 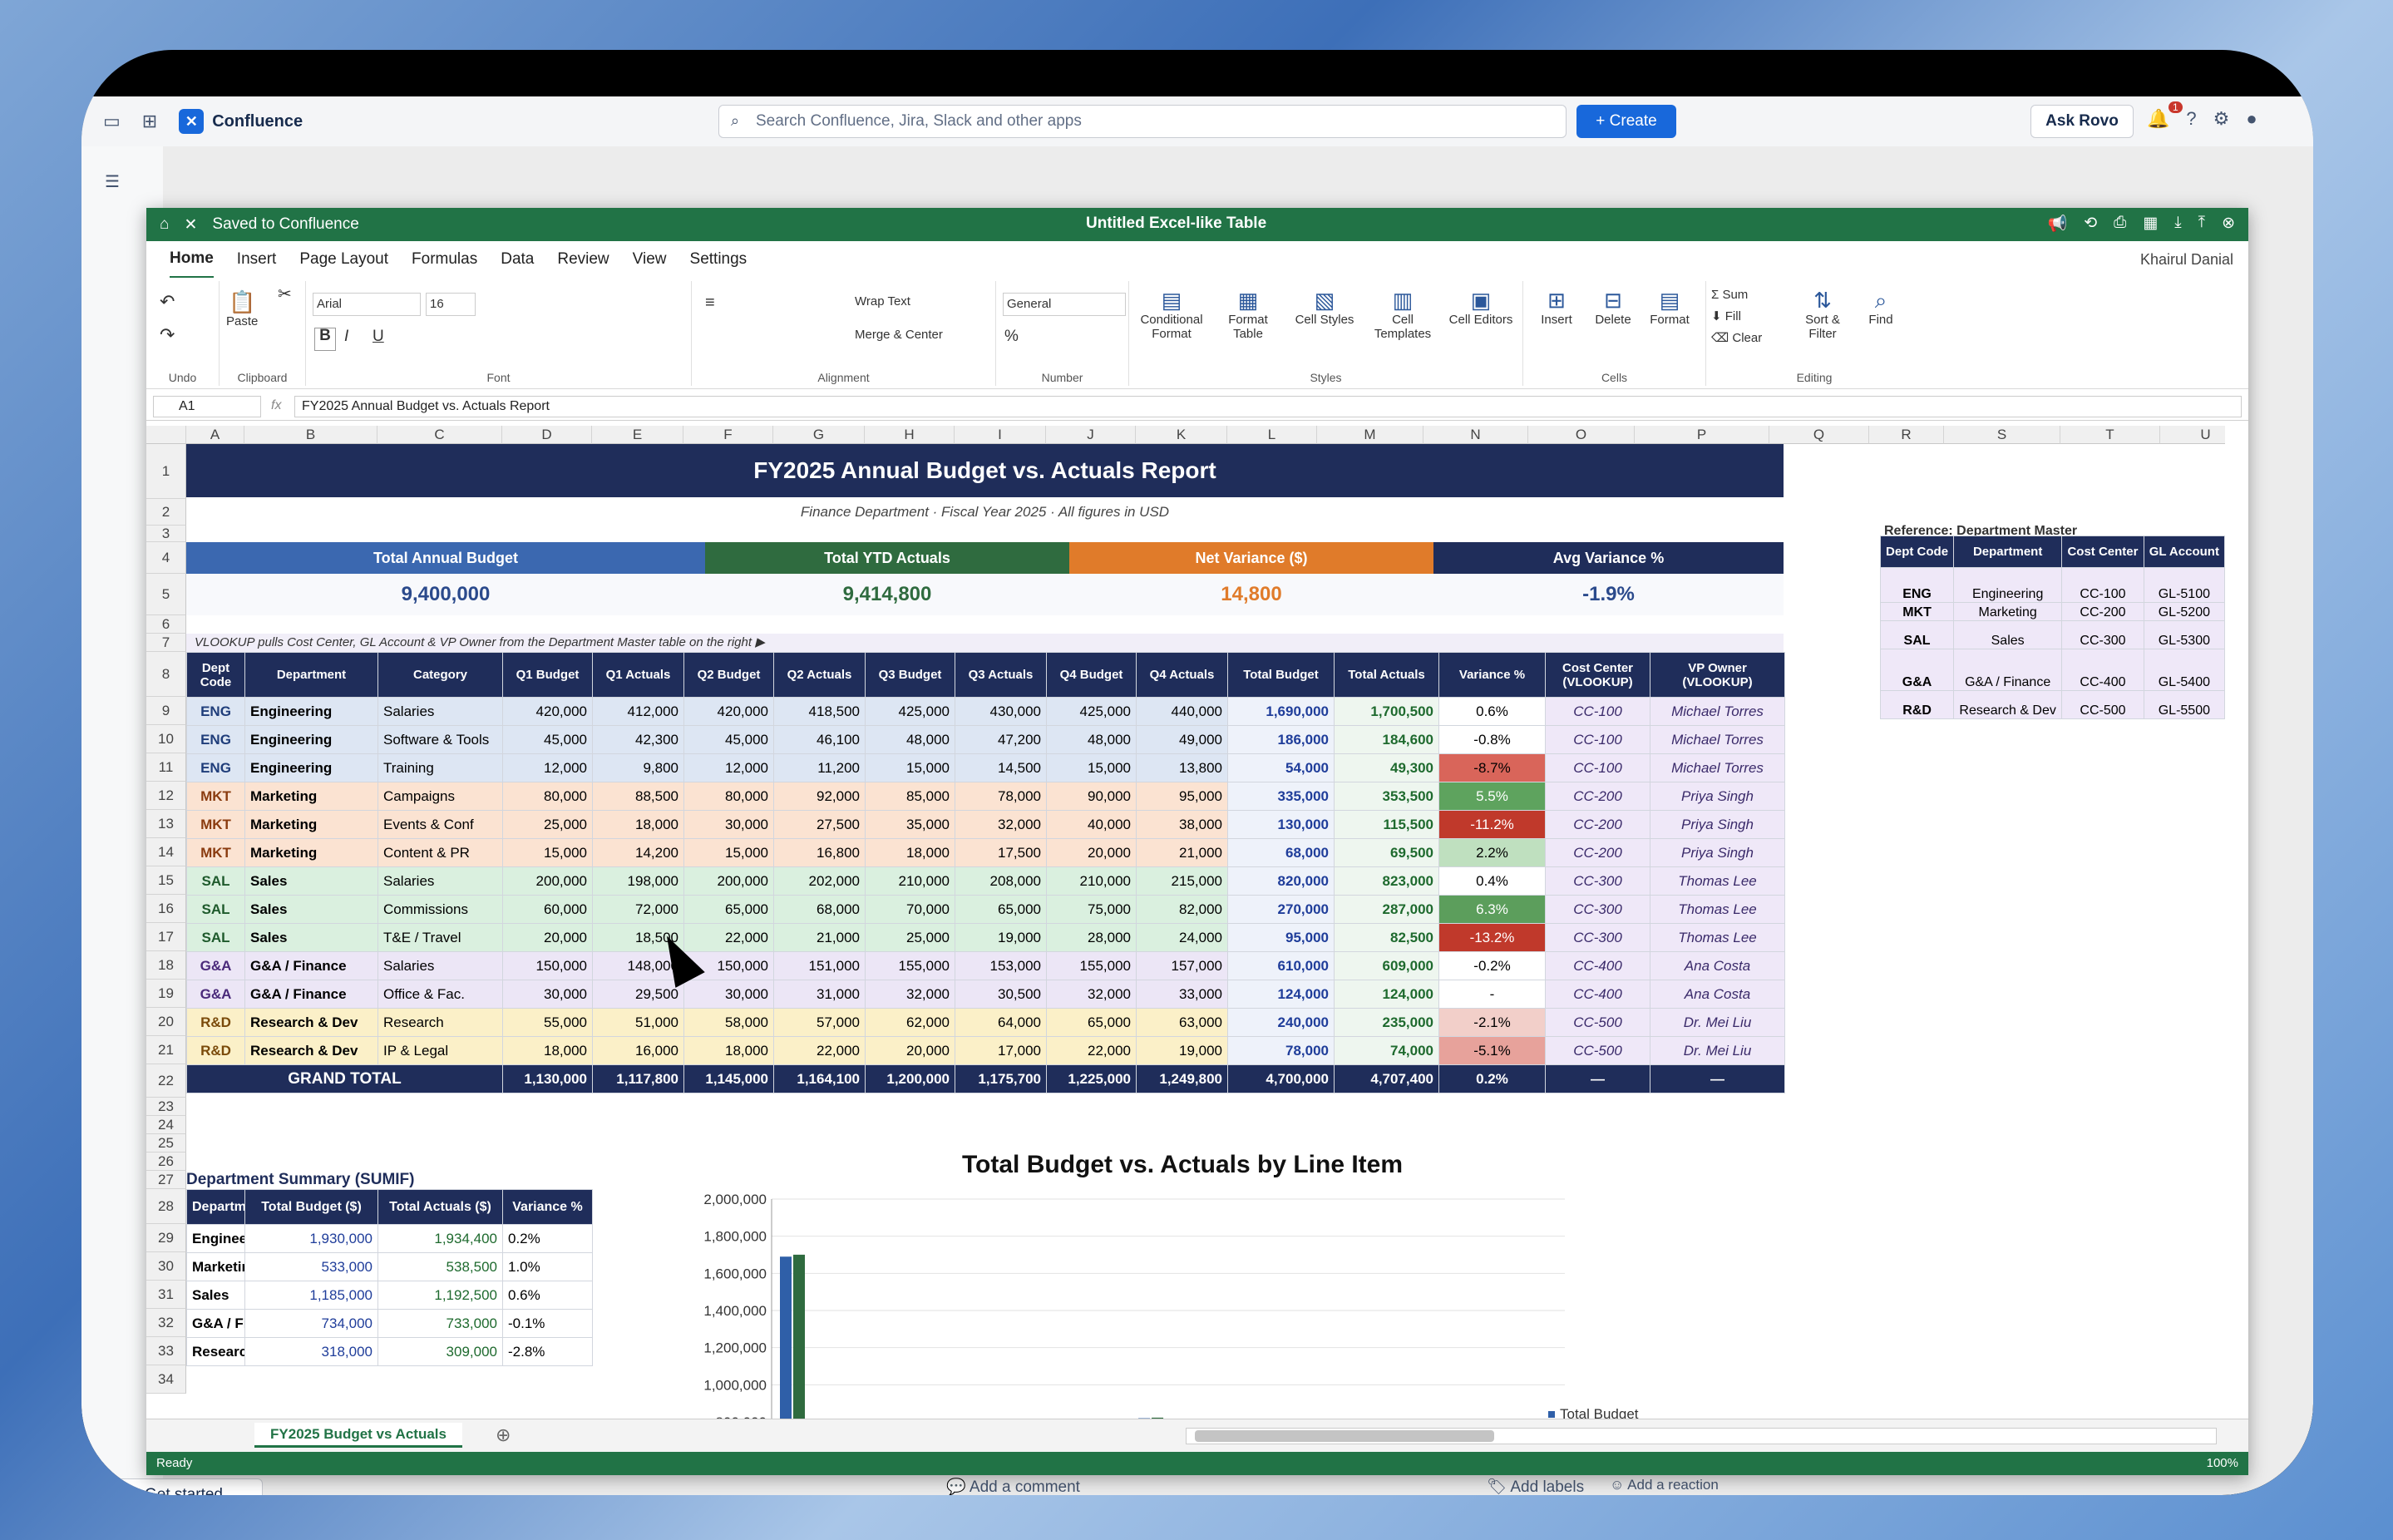 I want to click on cell: -13.2%, so click(x=1492, y=937).